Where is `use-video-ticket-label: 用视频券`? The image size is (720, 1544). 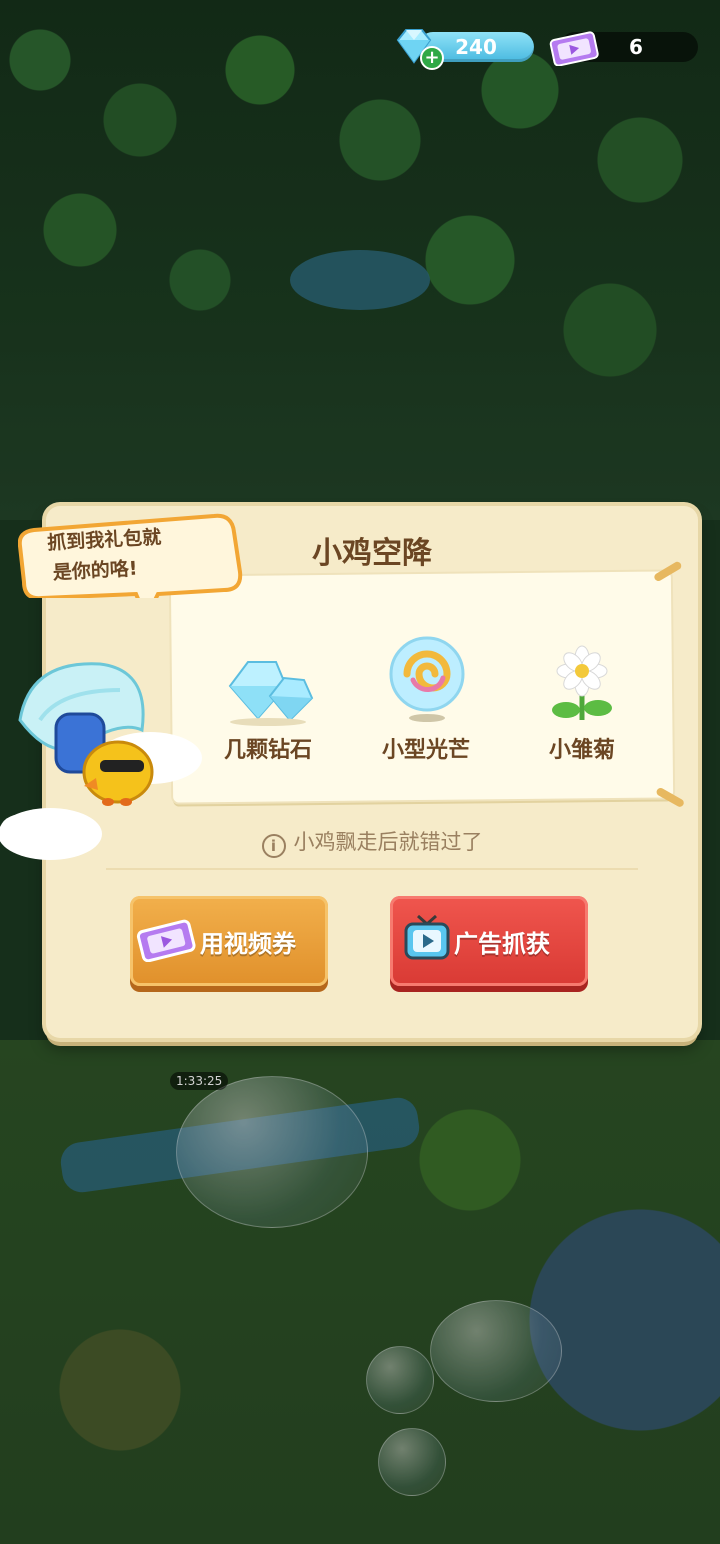
use-video-ticket-label: 用视频券 is located at coordinates (248, 944).